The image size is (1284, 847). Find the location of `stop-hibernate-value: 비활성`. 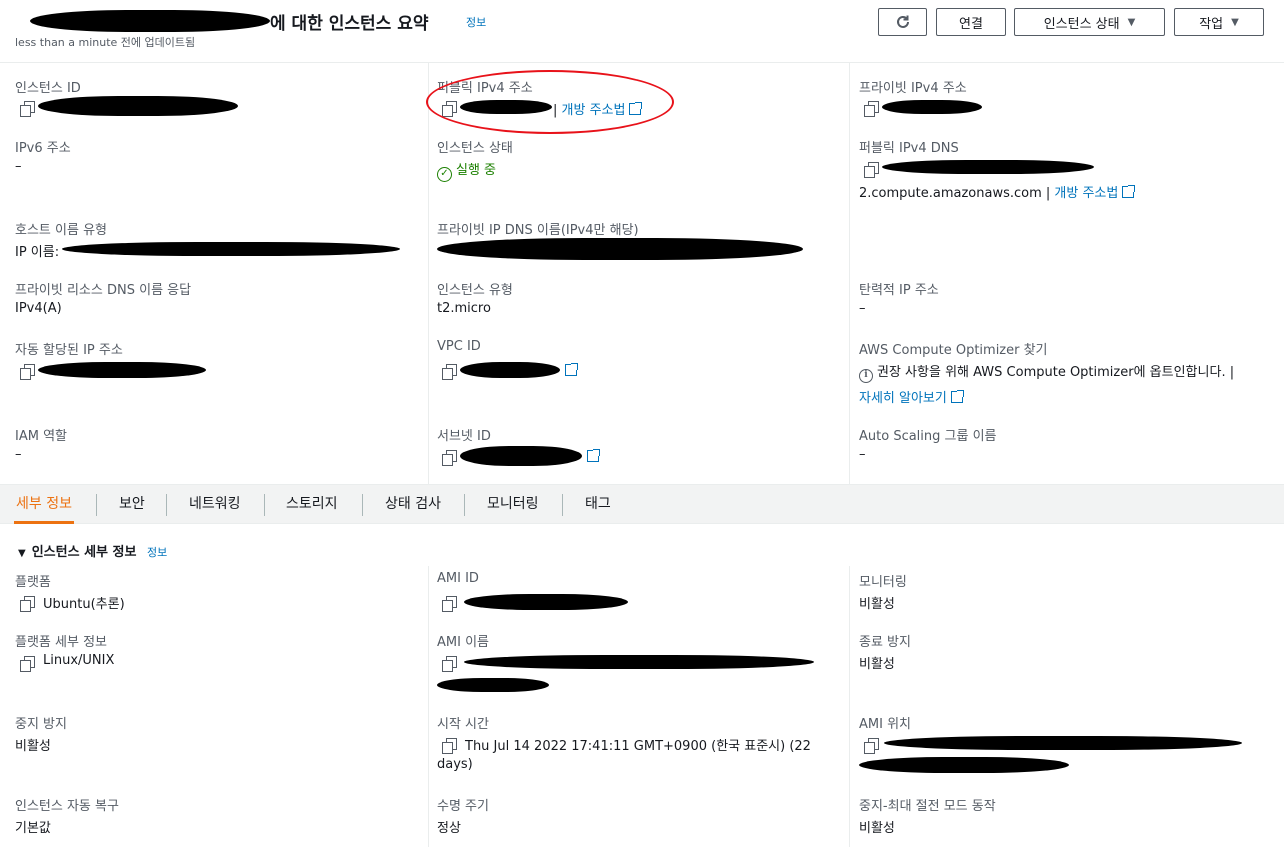

stop-hibernate-value: 비활성 is located at coordinates (877, 828).